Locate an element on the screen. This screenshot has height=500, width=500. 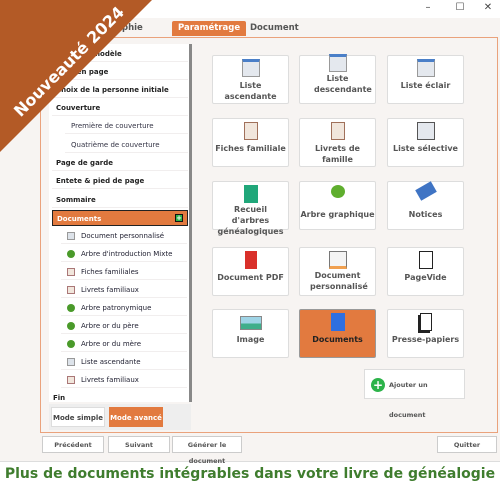
sidebar-item-entete: Entete & pied de page is located at coordinates (120, 181).